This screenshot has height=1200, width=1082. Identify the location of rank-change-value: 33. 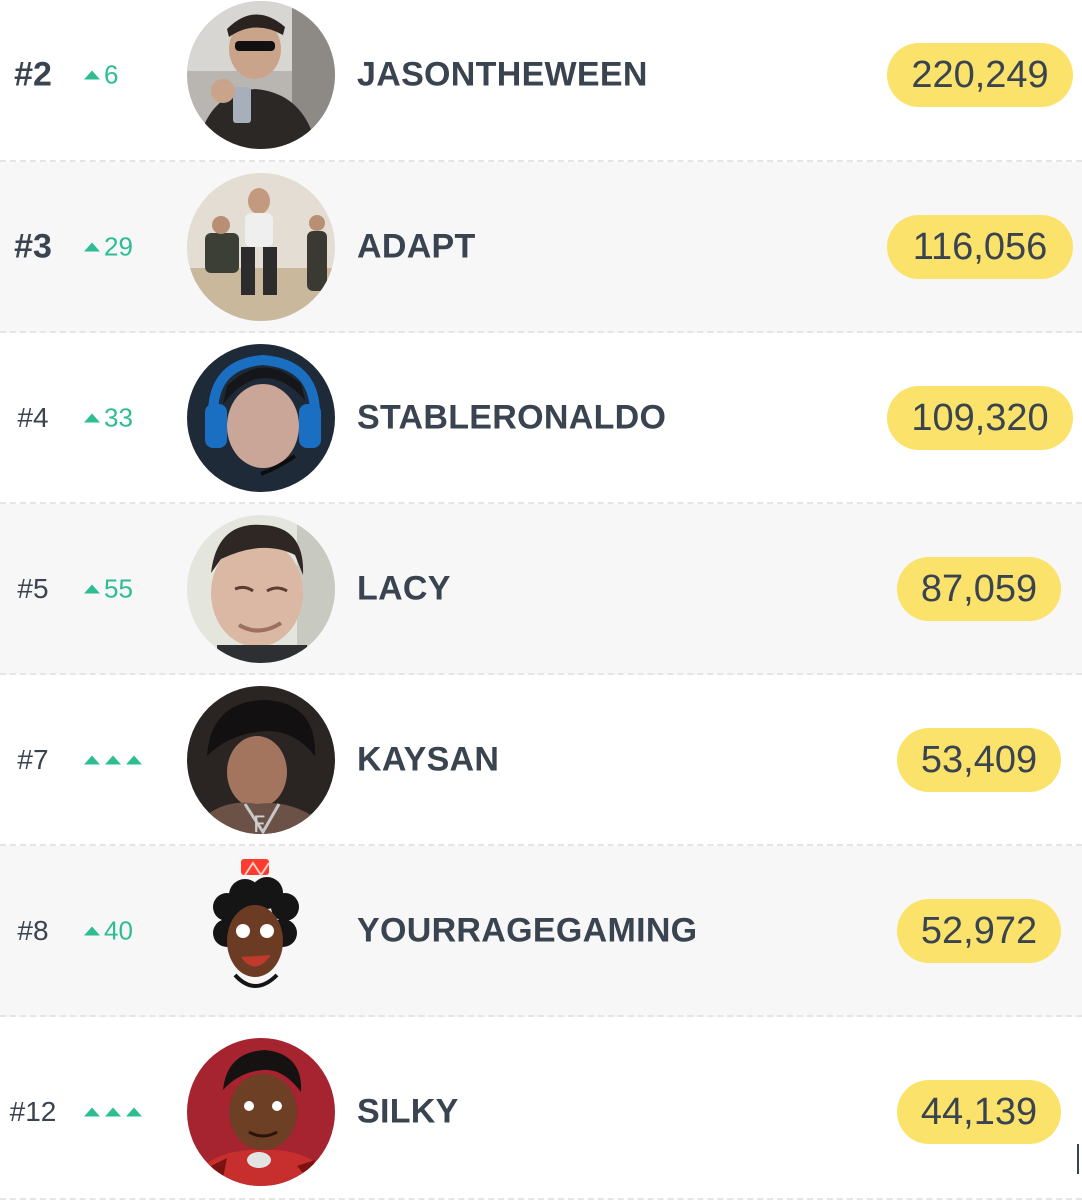
(118, 417).